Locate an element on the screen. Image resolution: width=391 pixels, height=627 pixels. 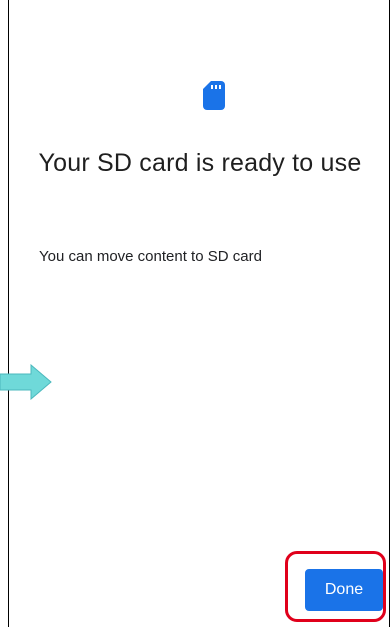
page-title: Your SD card is ready to use is located at coordinates (200, 163).